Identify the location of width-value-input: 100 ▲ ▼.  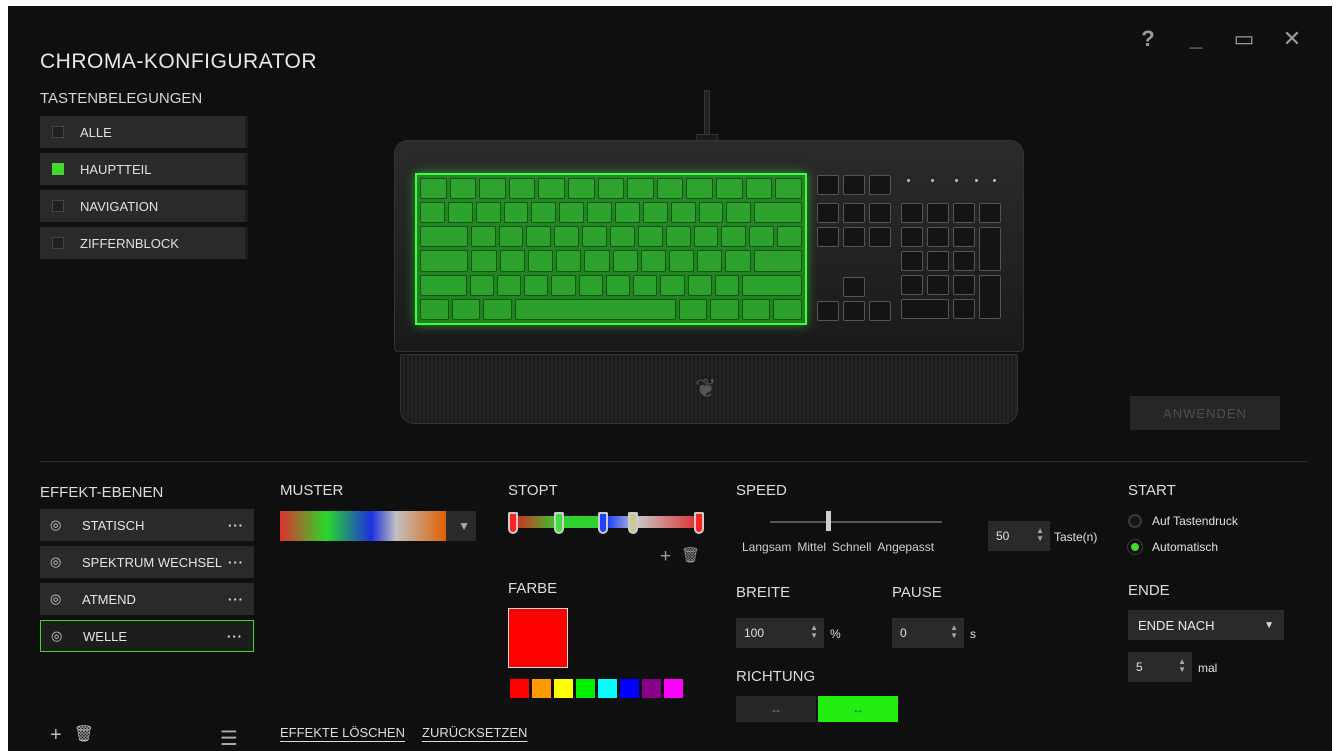
(780, 633).